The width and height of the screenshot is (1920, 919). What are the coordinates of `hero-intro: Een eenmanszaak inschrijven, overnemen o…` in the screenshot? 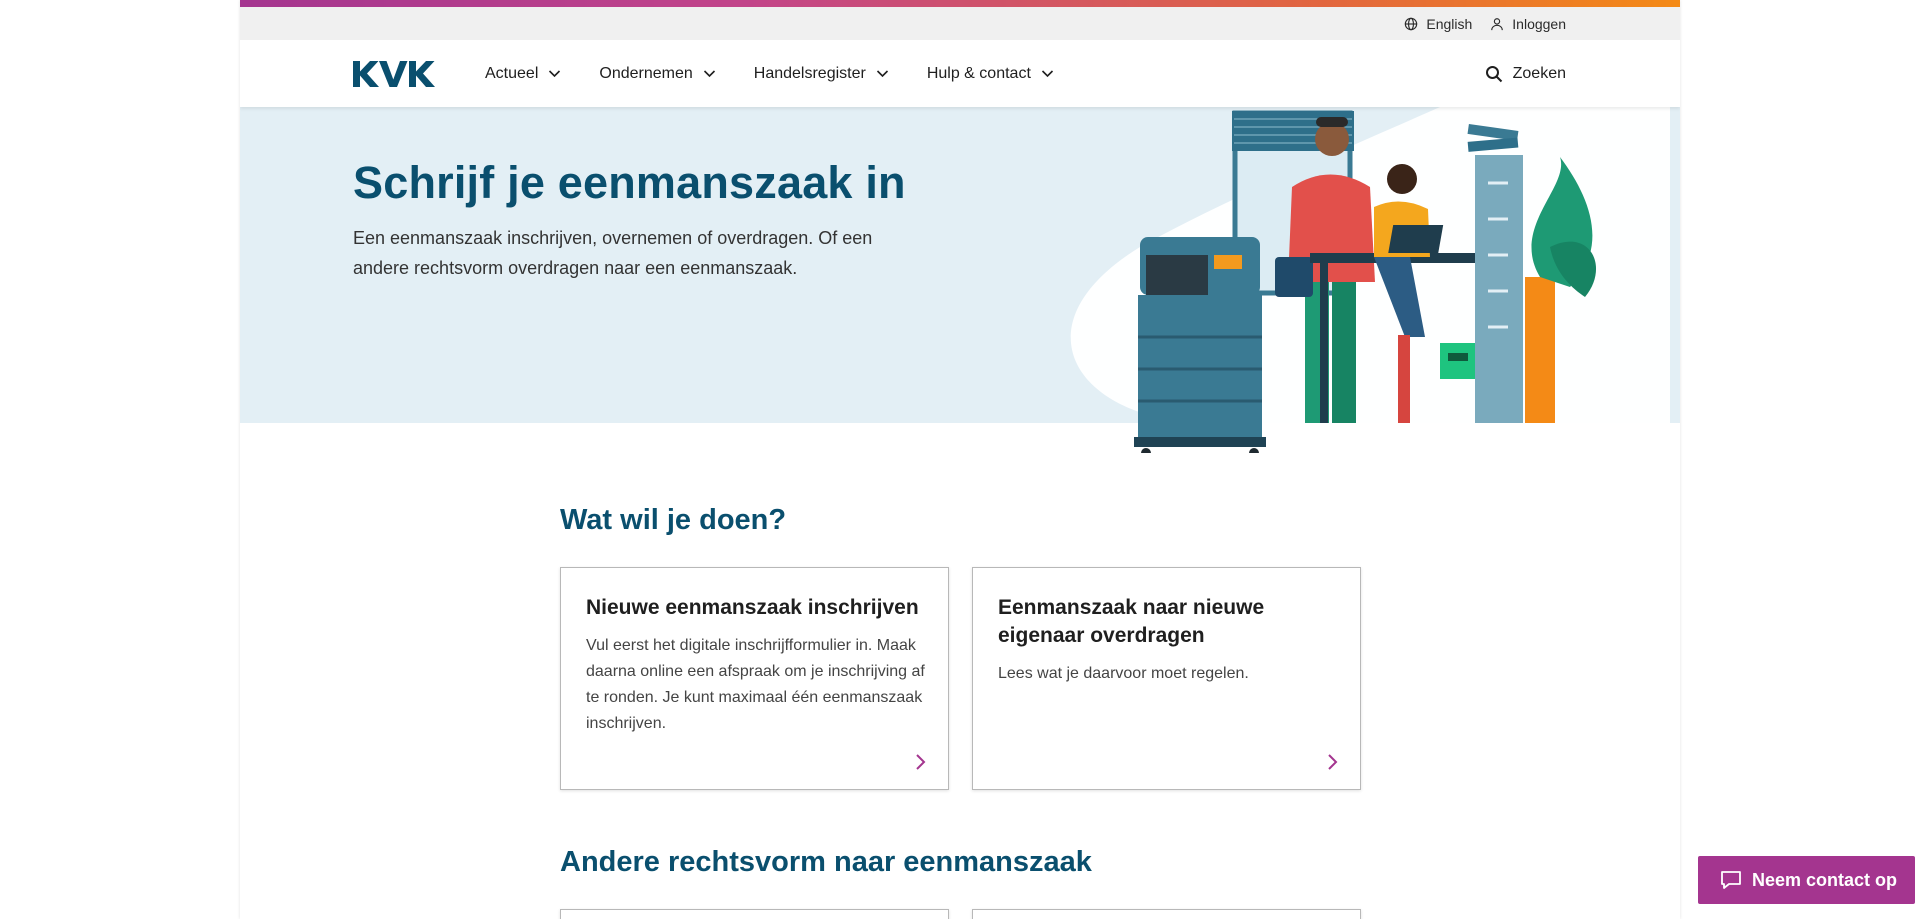 It's located at (613, 253).